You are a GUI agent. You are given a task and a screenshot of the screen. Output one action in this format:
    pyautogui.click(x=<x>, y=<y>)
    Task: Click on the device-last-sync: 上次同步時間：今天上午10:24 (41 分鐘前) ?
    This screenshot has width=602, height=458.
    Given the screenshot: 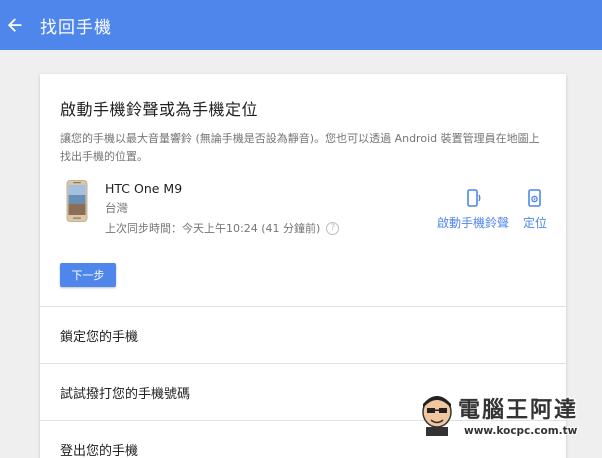 What is the action you would take?
    pyautogui.click(x=222, y=228)
    